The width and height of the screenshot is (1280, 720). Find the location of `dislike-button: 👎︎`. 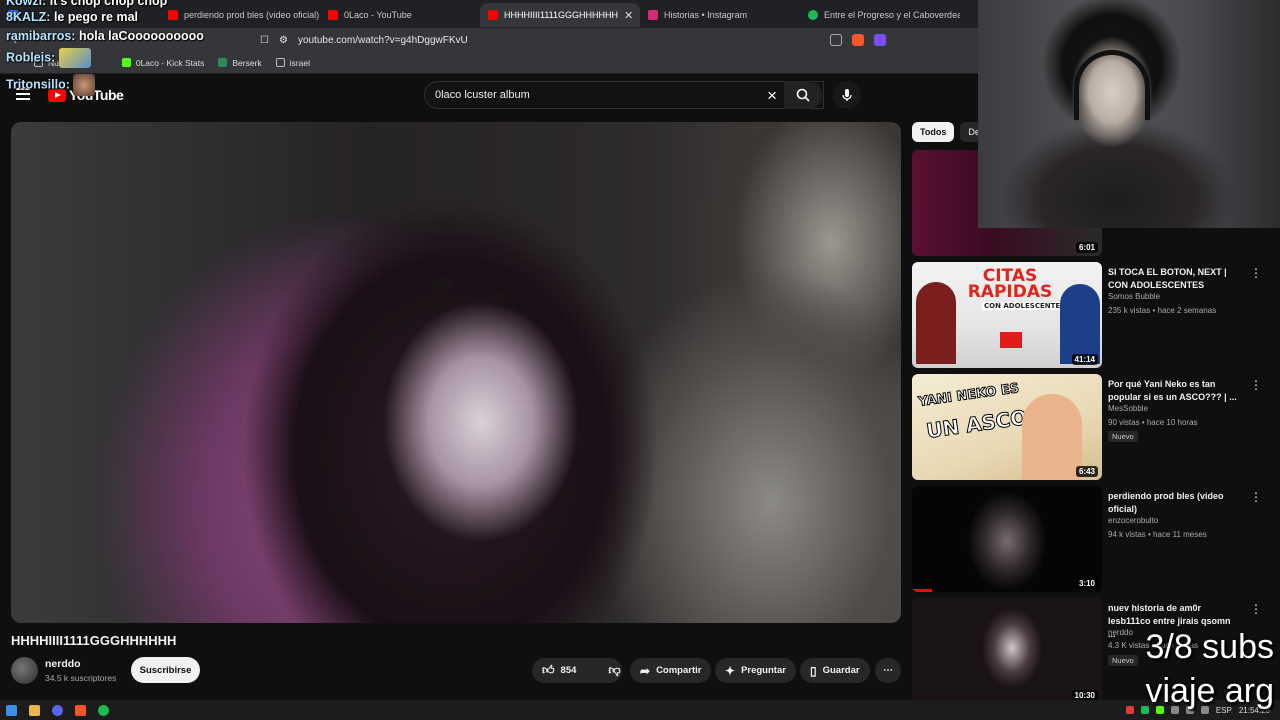

dislike-button: 👎︎ is located at coordinates (614, 670).